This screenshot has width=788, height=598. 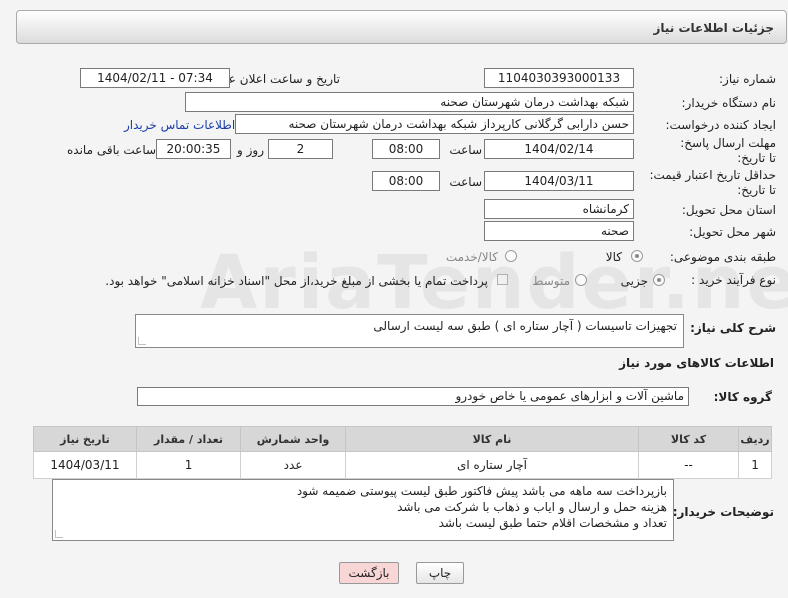 I want to click on reply-time-field: 08:00, so click(x=406, y=149).